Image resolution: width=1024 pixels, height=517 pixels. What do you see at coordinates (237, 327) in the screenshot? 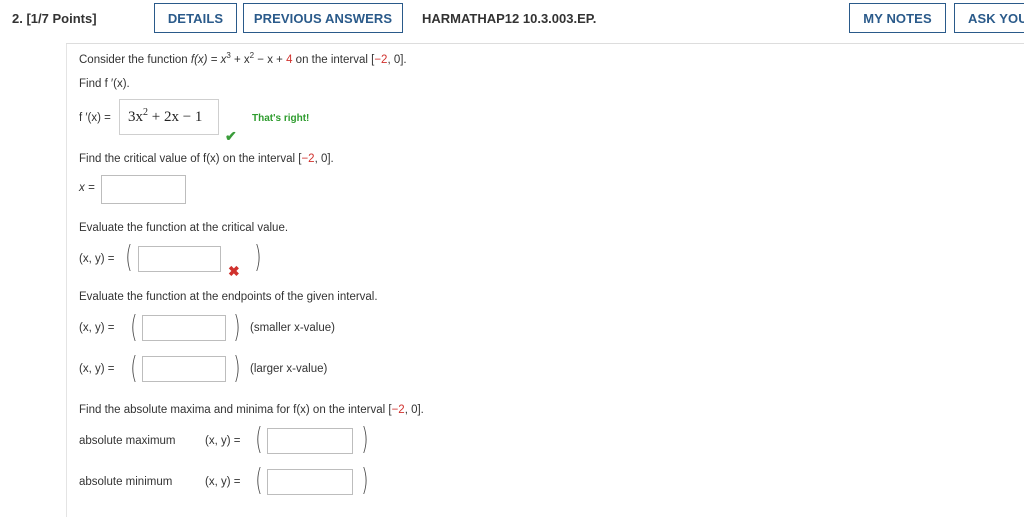
I see `smaller-close-paren: )` at bounding box center [237, 327].